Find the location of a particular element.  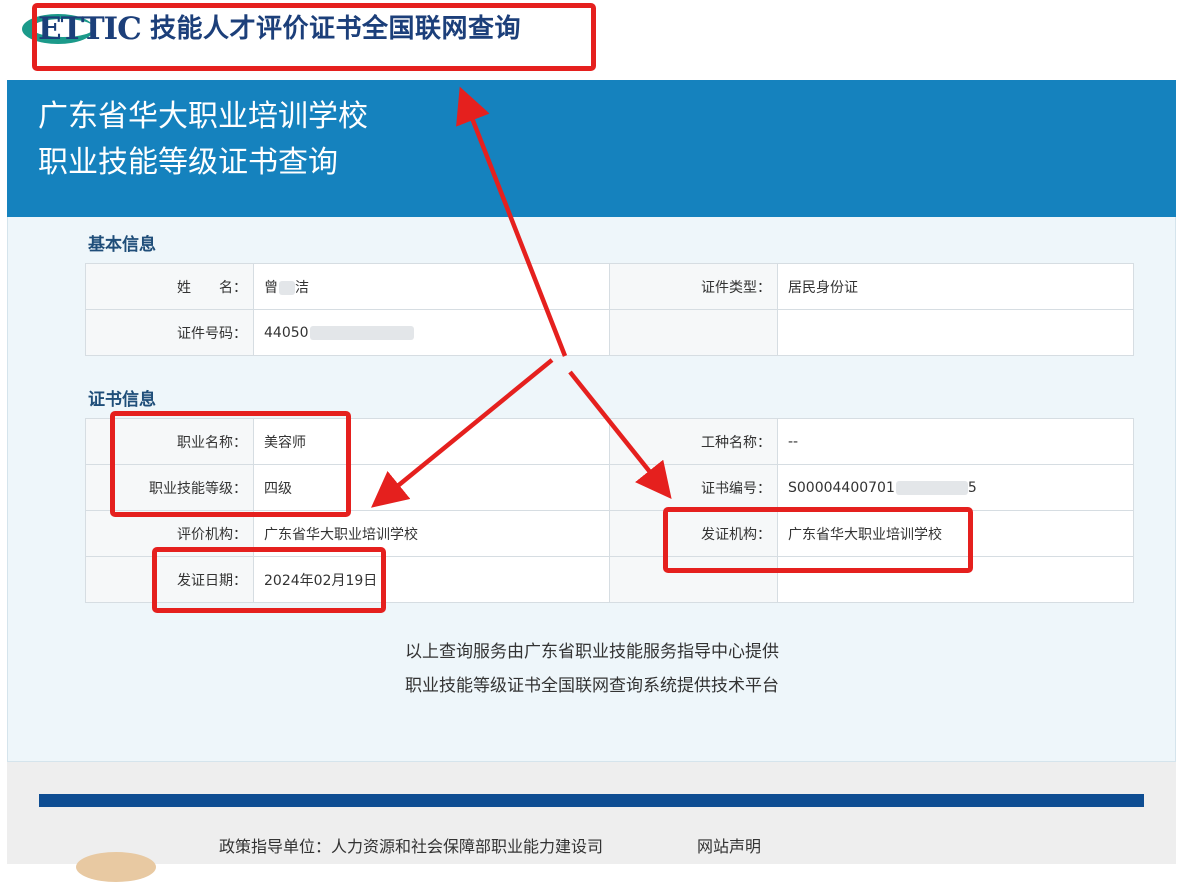

annotation-box-issue-date is located at coordinates (269, 580).